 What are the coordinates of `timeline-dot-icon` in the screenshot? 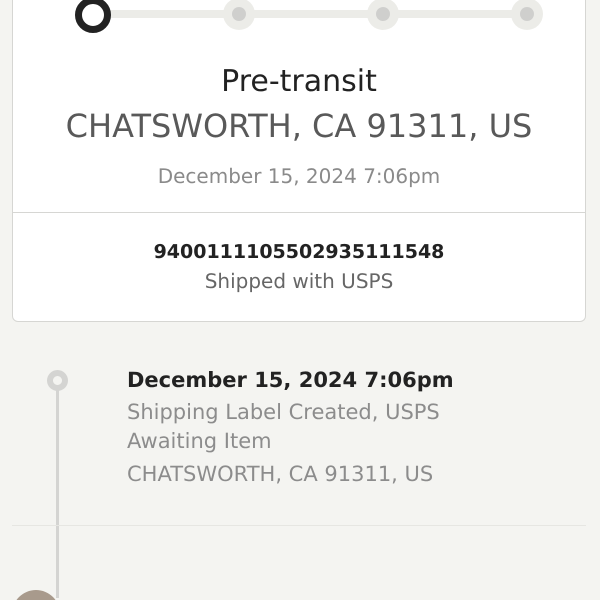 It's located at (57, 380).